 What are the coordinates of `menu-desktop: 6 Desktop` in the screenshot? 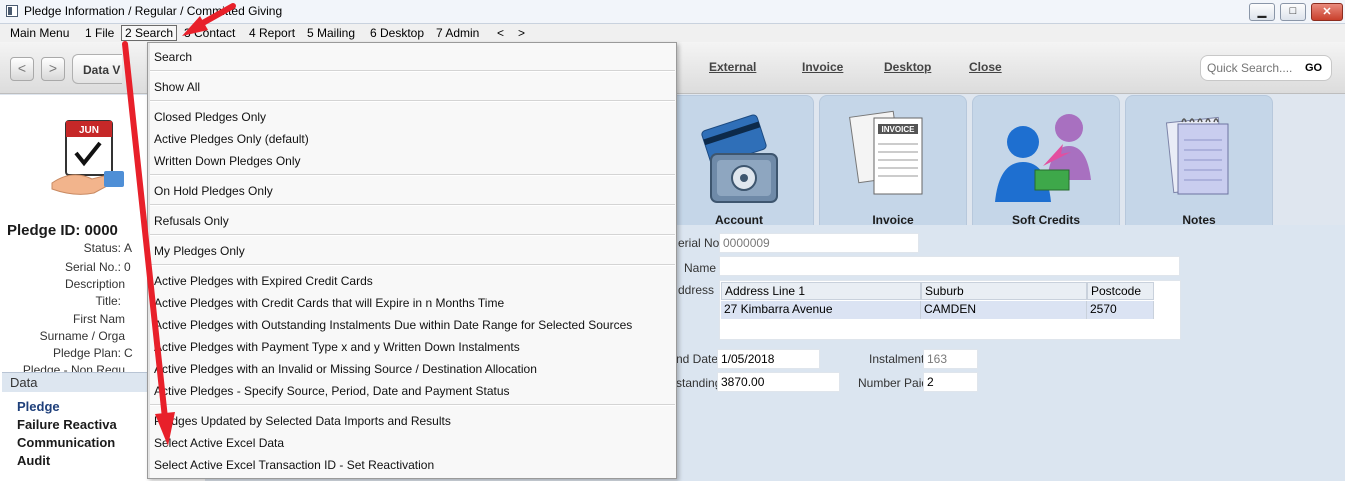 It's located at (397, 33).